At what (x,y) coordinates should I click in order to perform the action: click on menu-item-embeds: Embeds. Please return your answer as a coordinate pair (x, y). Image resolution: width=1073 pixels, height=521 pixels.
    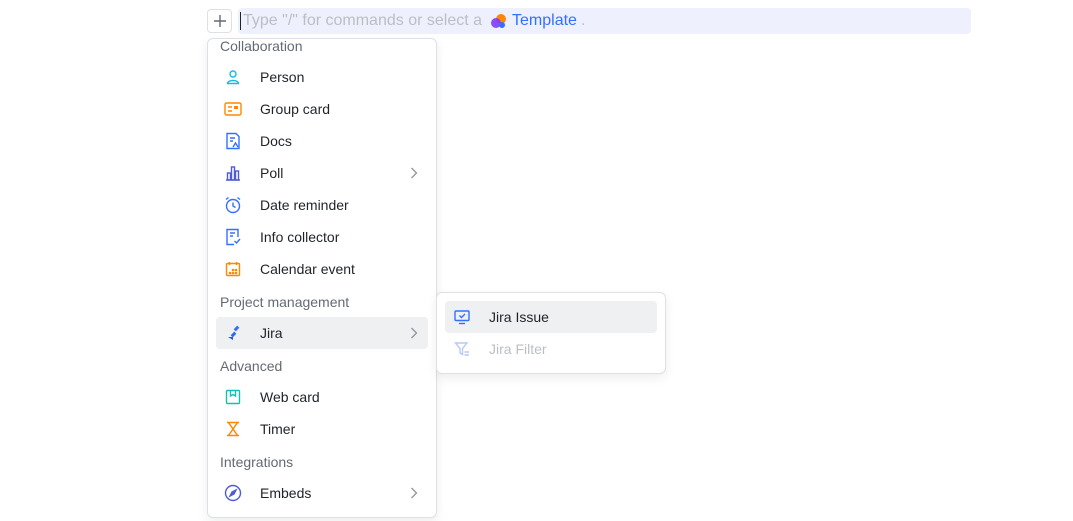
    Looking at the image, I should click on (322, 493).